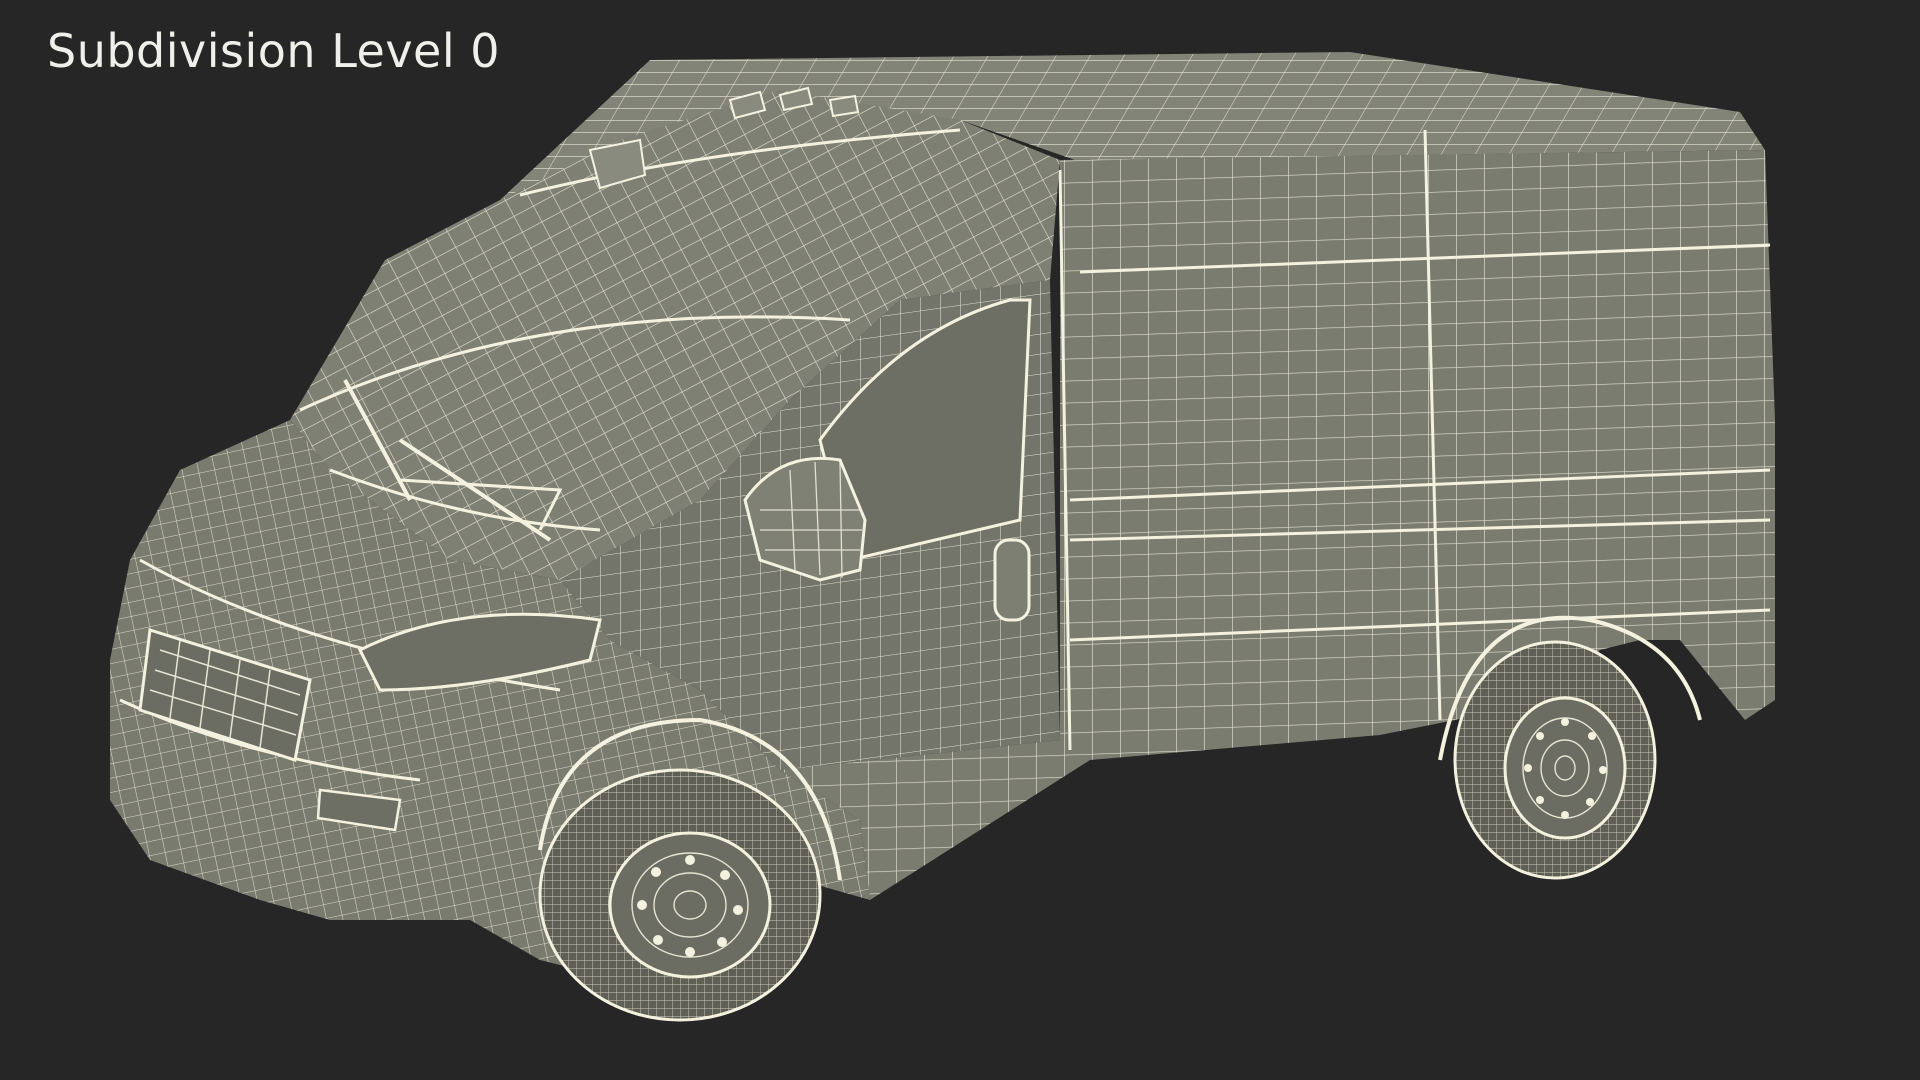  I want to click on door-handle-icon, so click(1012, 580).